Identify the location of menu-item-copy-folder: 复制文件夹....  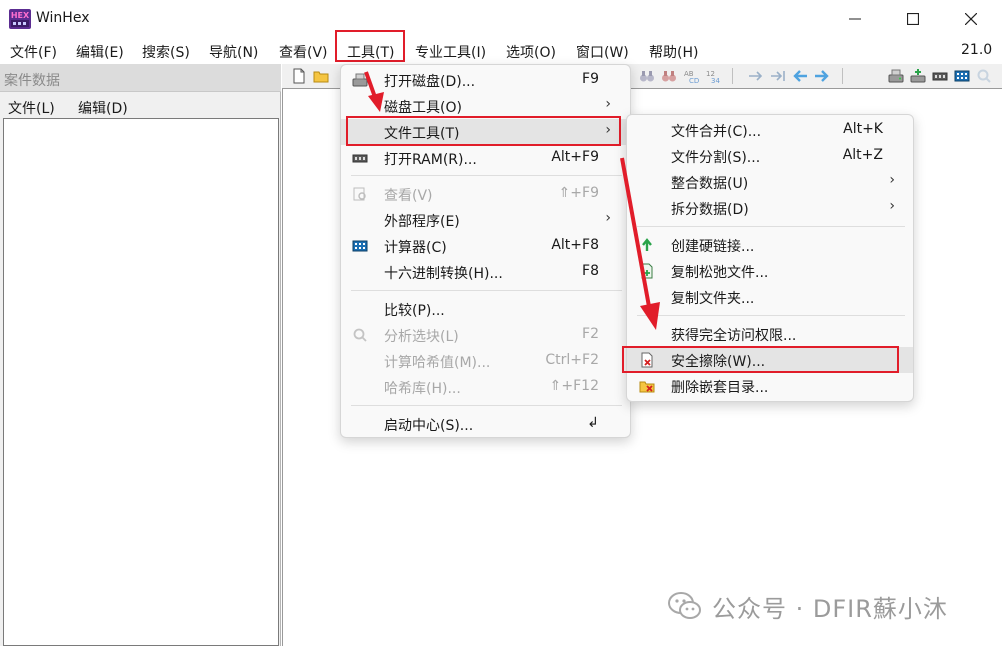
(770, 297).